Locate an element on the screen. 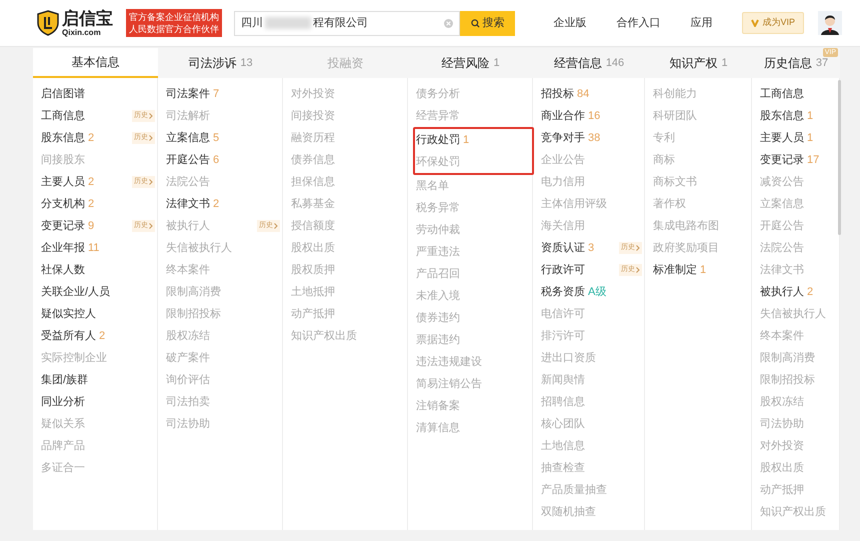 The height and width of the screenshot is (541, 860). menu-item: 招投标 84 is located at coordinates (592, 94).